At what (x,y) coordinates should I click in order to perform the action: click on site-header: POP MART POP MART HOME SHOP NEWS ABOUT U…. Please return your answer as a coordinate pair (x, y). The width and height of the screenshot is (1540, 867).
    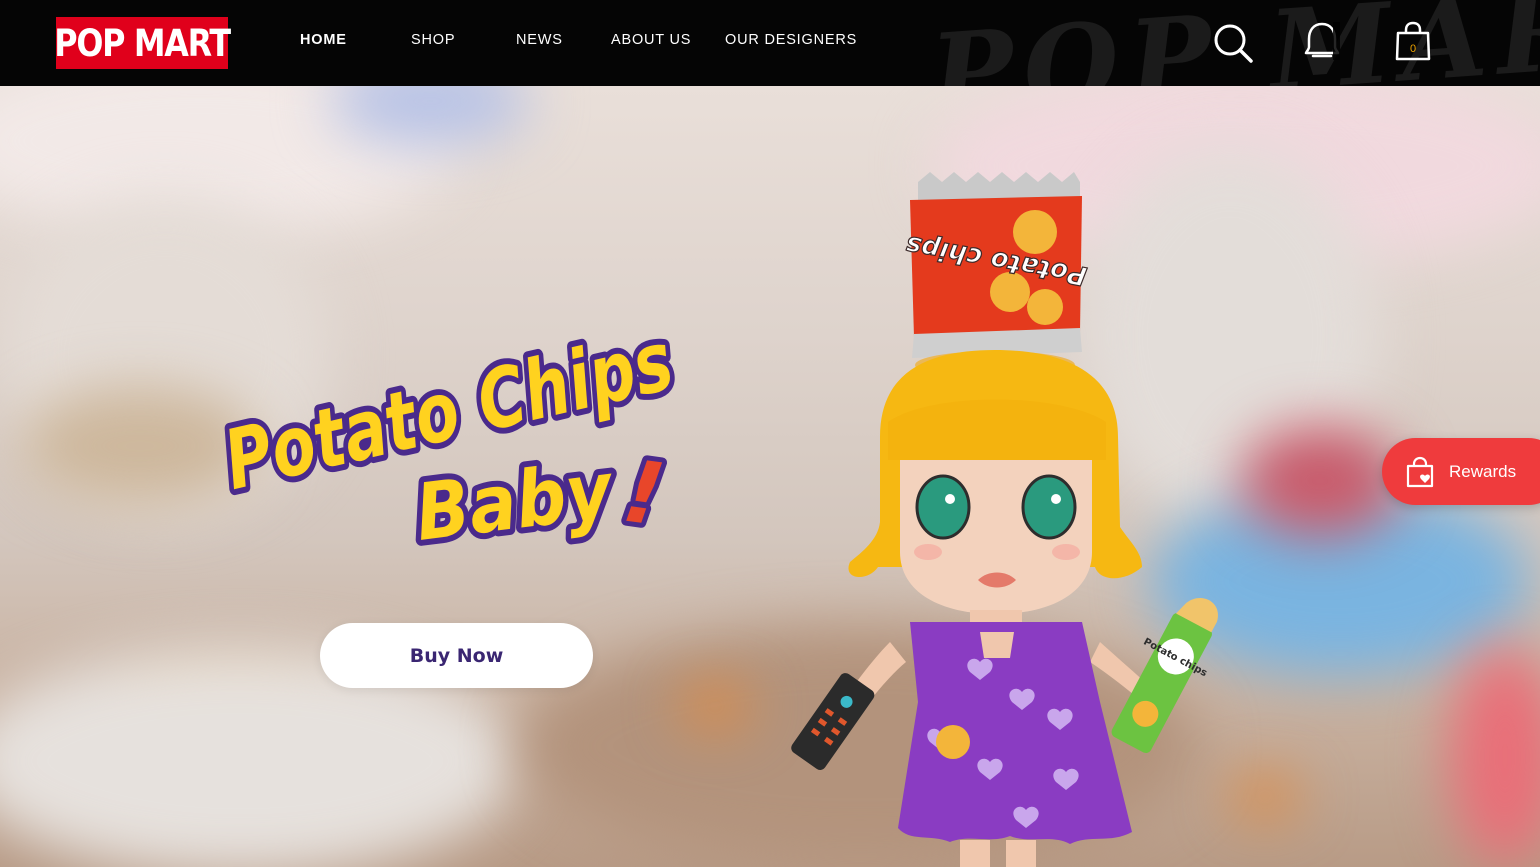
    Looking at the image, I should click on (770, 43).